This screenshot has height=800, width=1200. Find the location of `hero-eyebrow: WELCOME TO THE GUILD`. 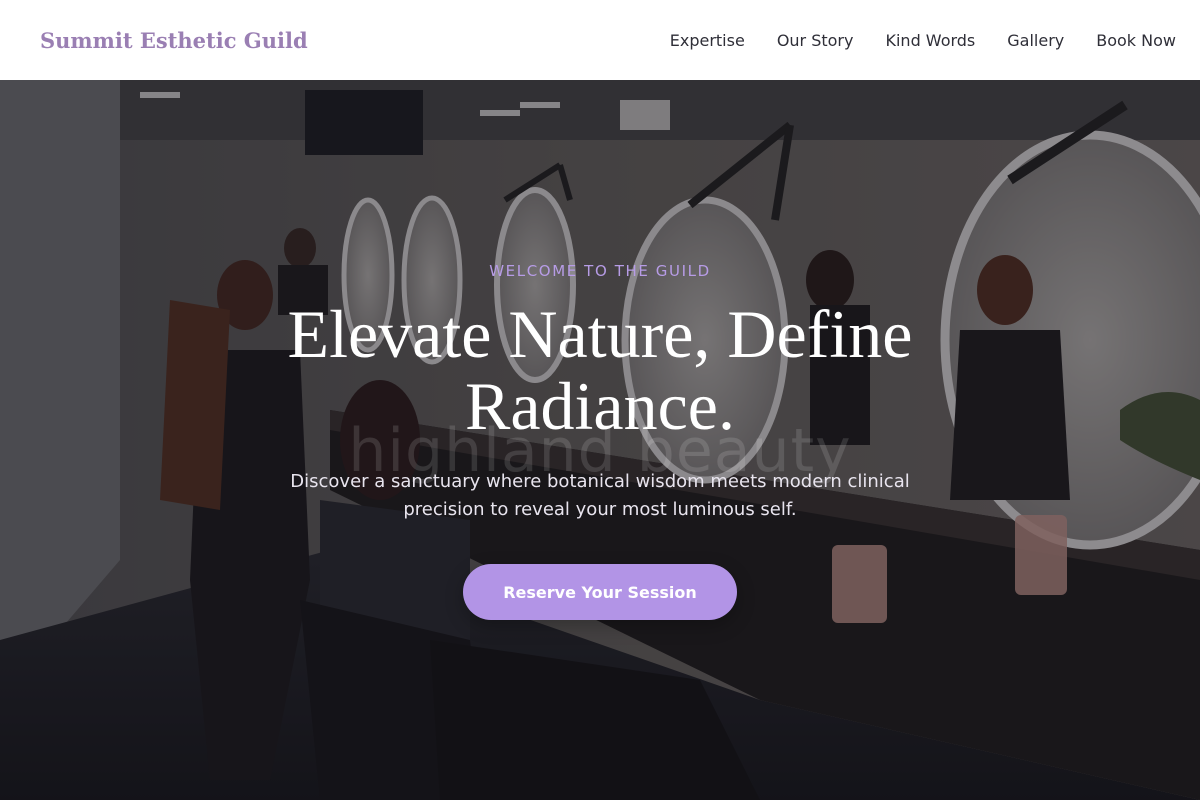

hero-eyebrow: WELCOME TO THE GUILD is located at coordinates (600, 271).